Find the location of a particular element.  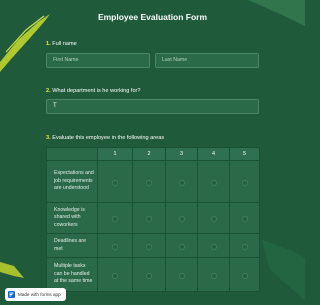

question-2-label: 2. What department is he working for? is located at coordinates (93, 91).